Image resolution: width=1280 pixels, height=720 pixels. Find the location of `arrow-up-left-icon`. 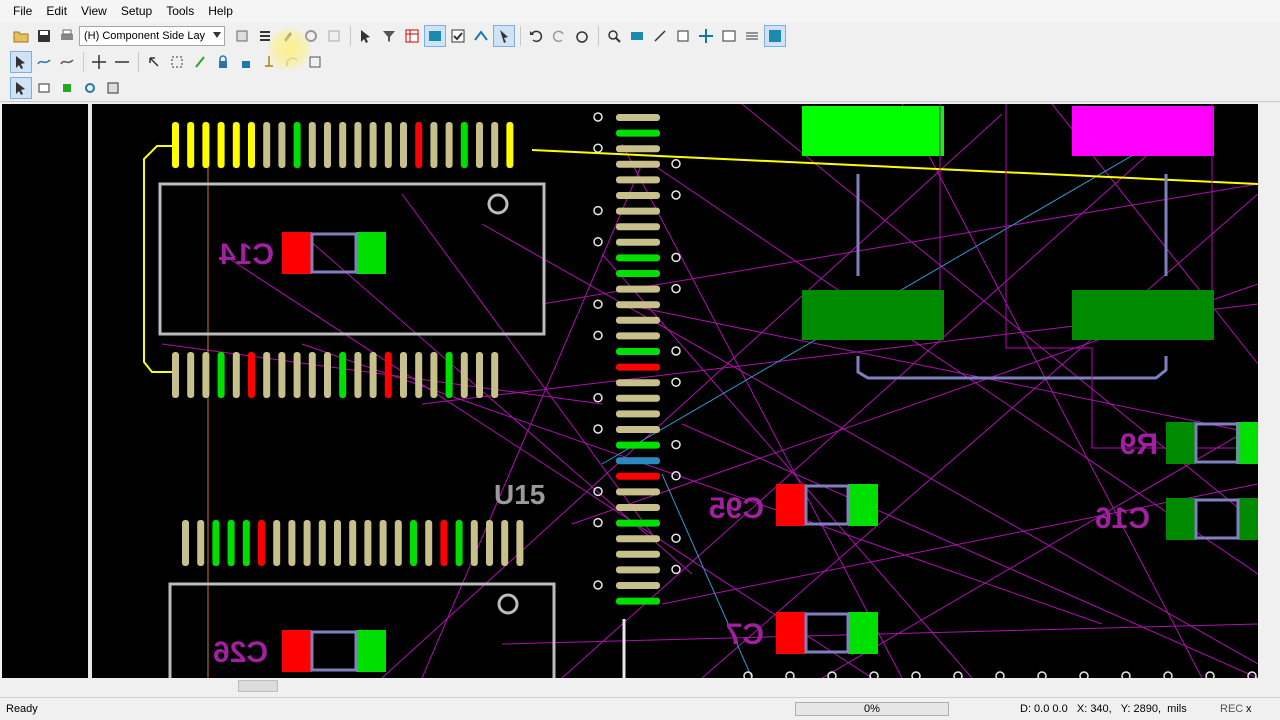

arrow-up-left-icon is located at coordinates (154, 62).